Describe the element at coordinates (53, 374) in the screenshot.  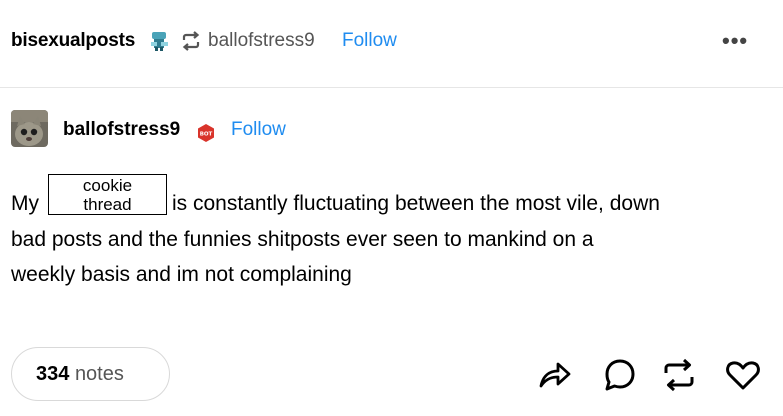
I see `notes-count: 334` at that location.